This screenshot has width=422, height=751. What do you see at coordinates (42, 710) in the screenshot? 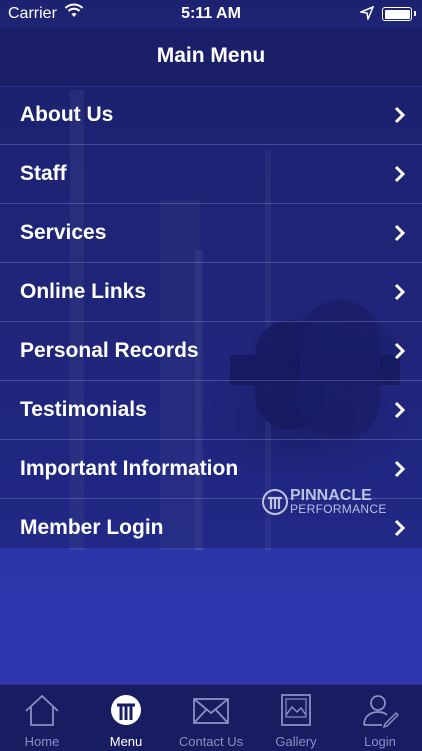
I see `home-icon` at bounding box center [42, 710].